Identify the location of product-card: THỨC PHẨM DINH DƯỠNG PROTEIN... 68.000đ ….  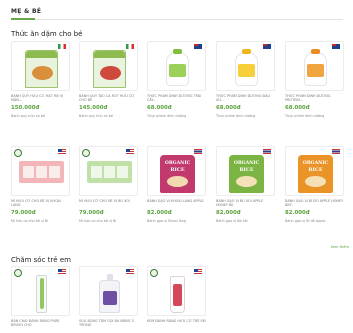
(314, 79).